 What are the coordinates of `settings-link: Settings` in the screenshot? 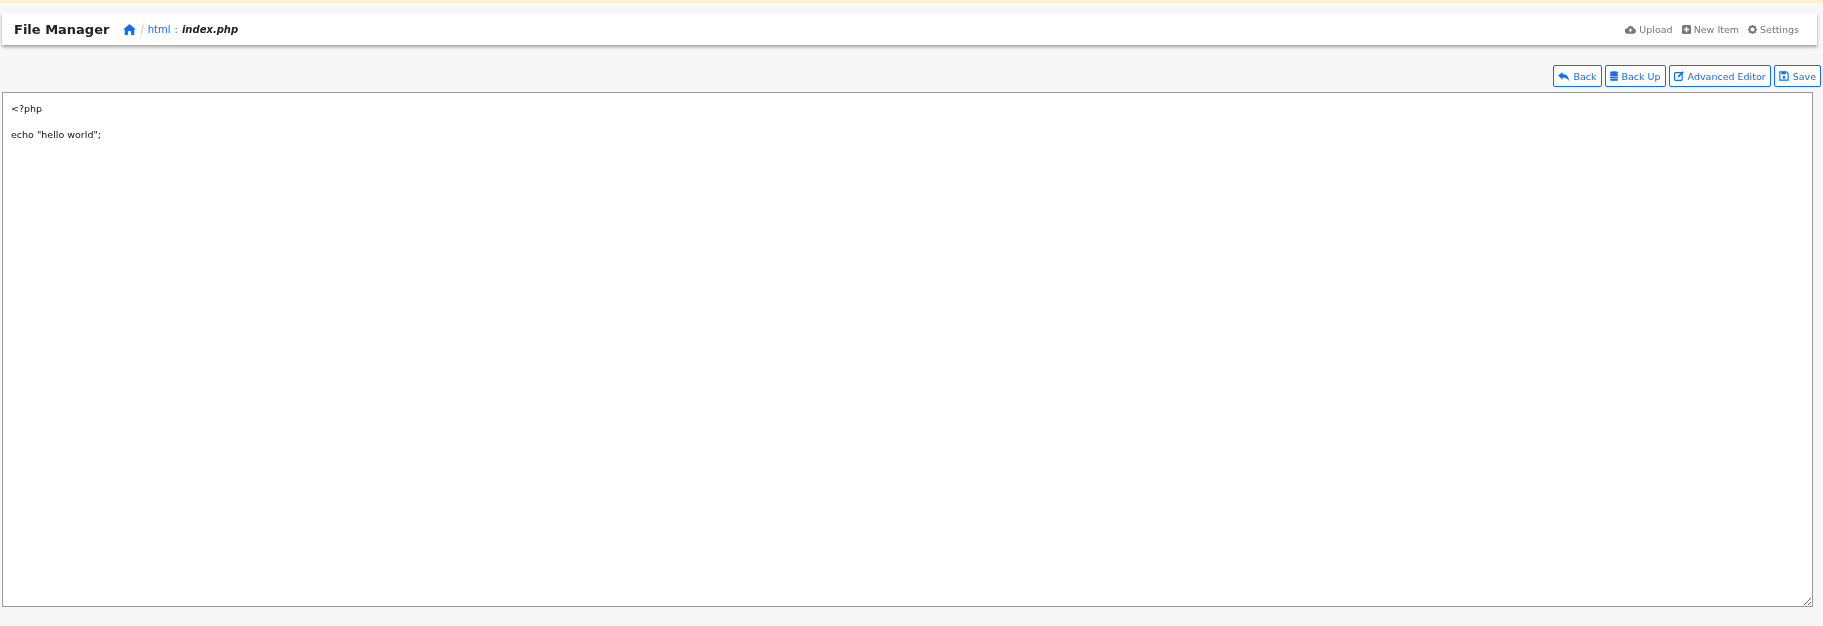 It's located at (1773, 29).